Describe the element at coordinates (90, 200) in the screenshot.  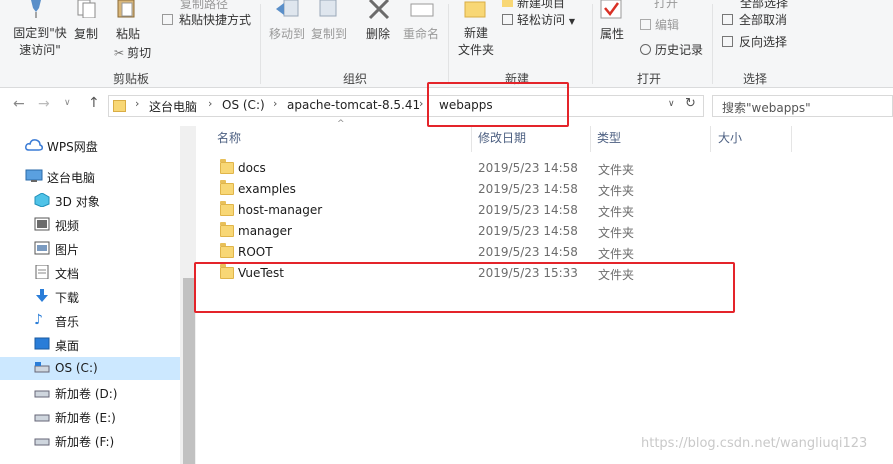
I see `sidebar-item-3d-objects: 3D 对象` at that location.